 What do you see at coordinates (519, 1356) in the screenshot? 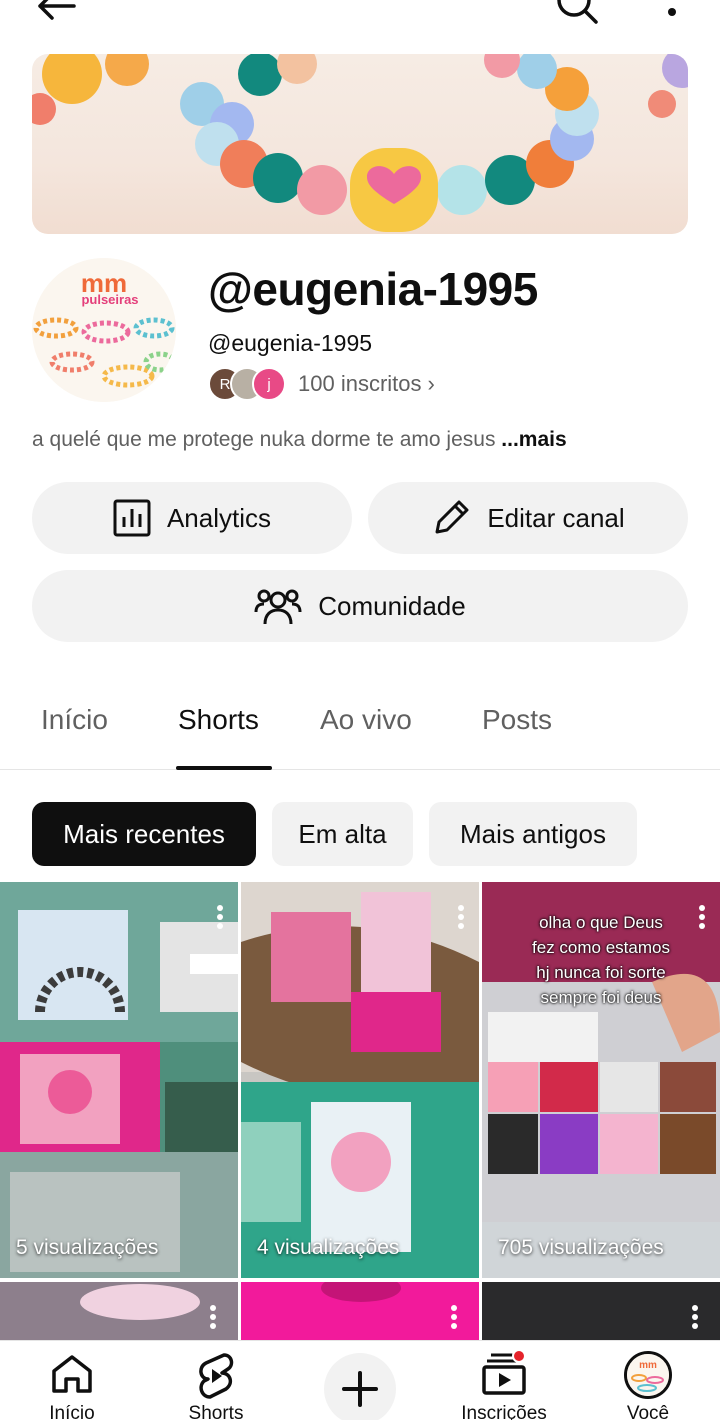
I see `notification-dot` at bounding box center [519, 1356].